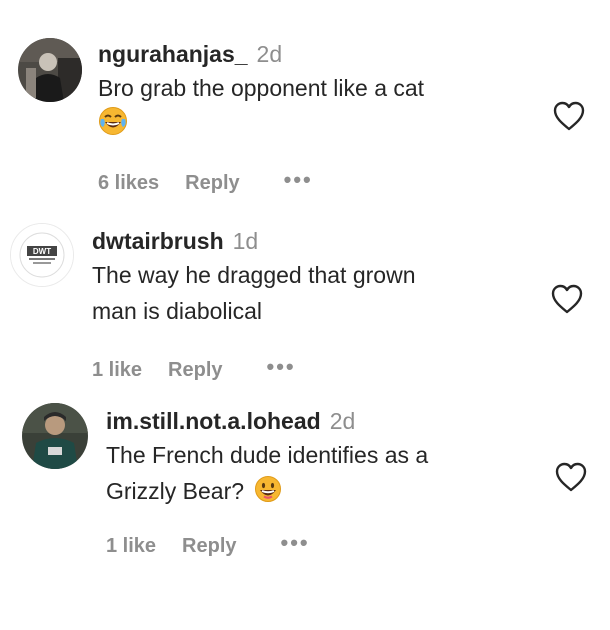 Image resolution: width=610 pixels, height=630 pixels. I want to click on likes-count: 6 likes, so click(128, 183).